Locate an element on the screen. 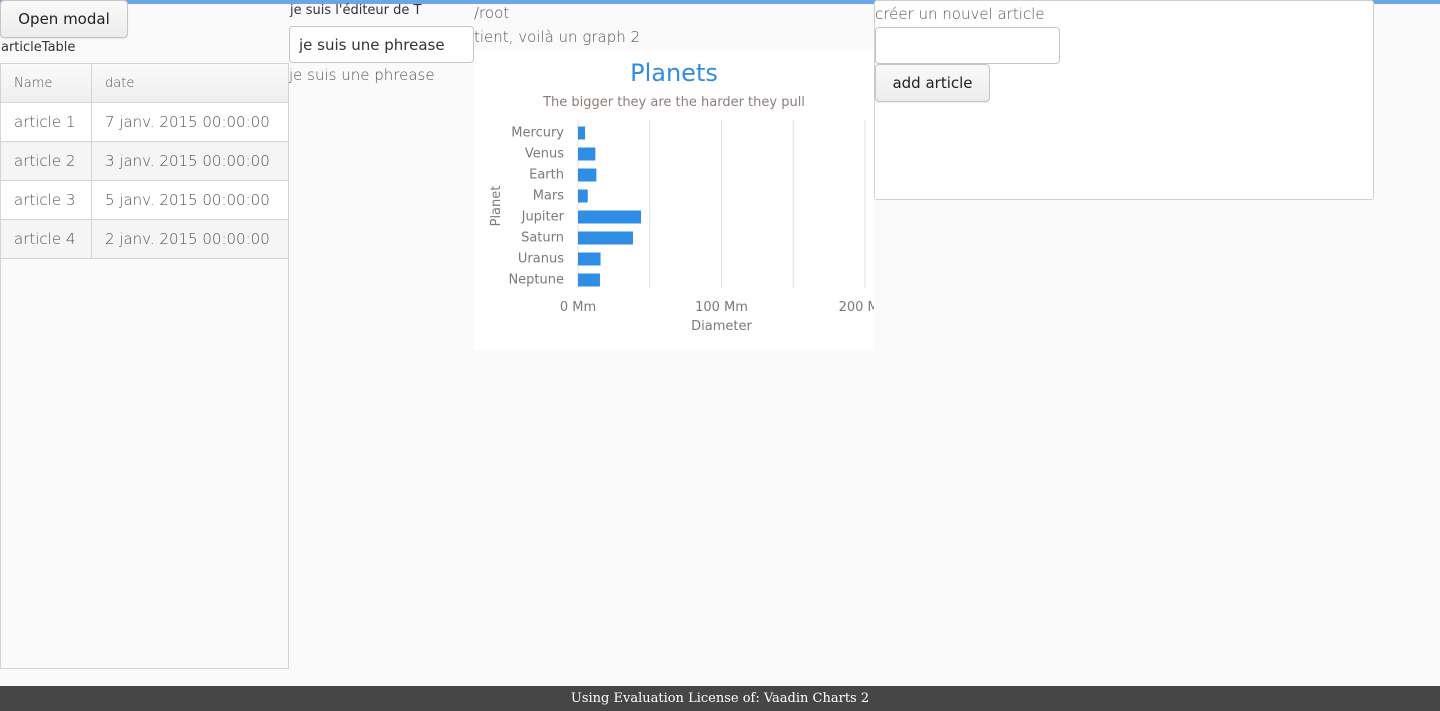 The width and height of the screenshot is (1440, 711). category-label: Neptune is located at coordinates (536, 280).